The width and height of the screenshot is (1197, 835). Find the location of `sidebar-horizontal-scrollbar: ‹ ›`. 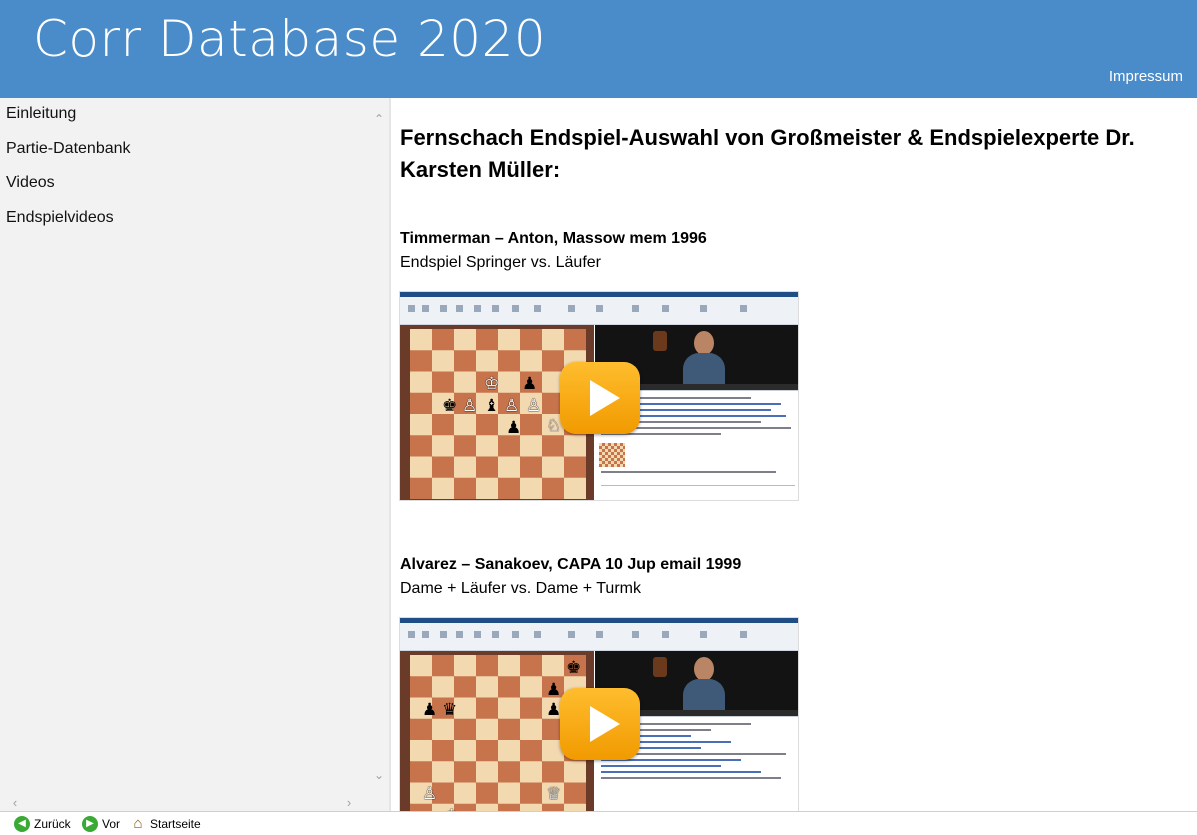

sidebar-horizontal-scrollbar: ‹ › is located at coordinates (185, 802).